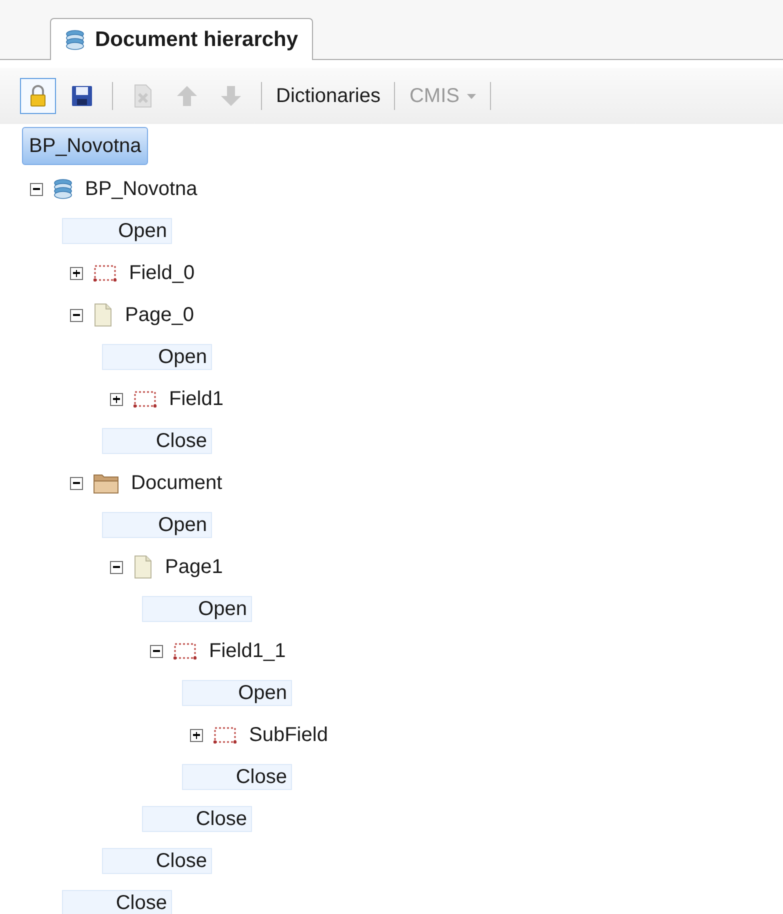  What do you see at coordinates (162, 273) in the screenshot?
I see `tree-node-label: Field_0` at bounding box center [162, 273].